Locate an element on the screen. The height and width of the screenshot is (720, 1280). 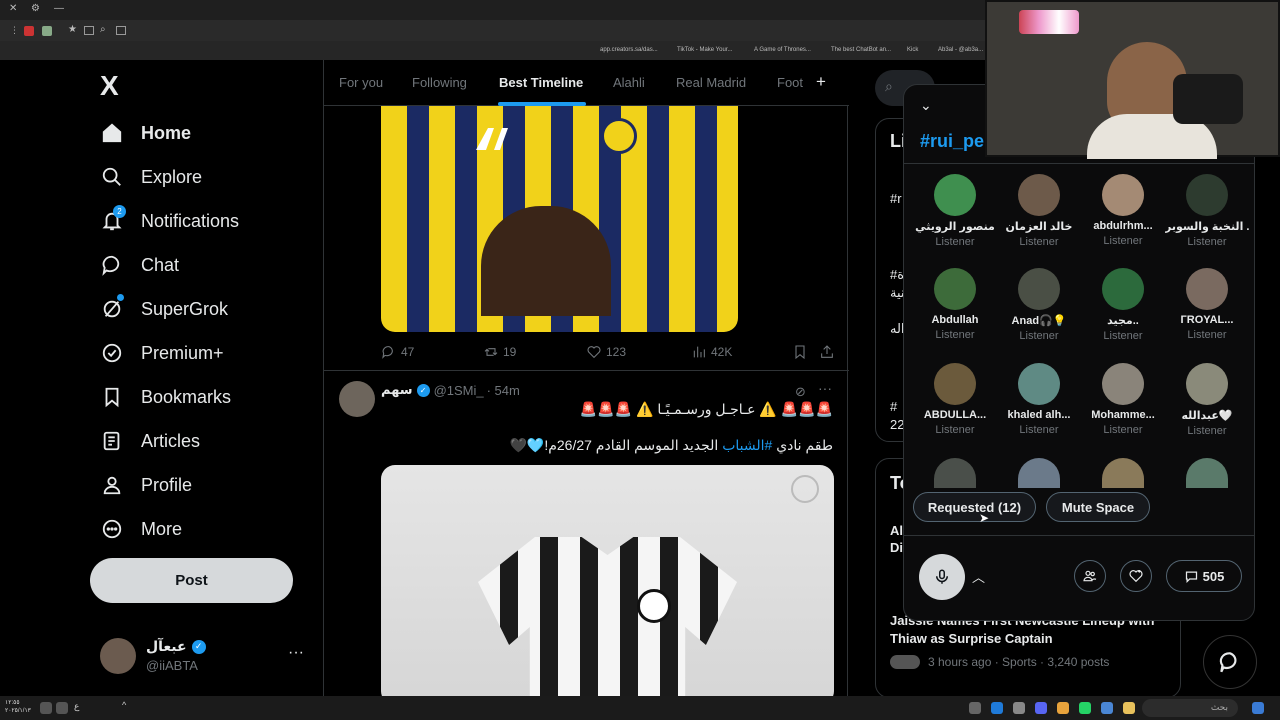
listener-card: abdulrhm... Listener is located at coordinates (1123, 210).